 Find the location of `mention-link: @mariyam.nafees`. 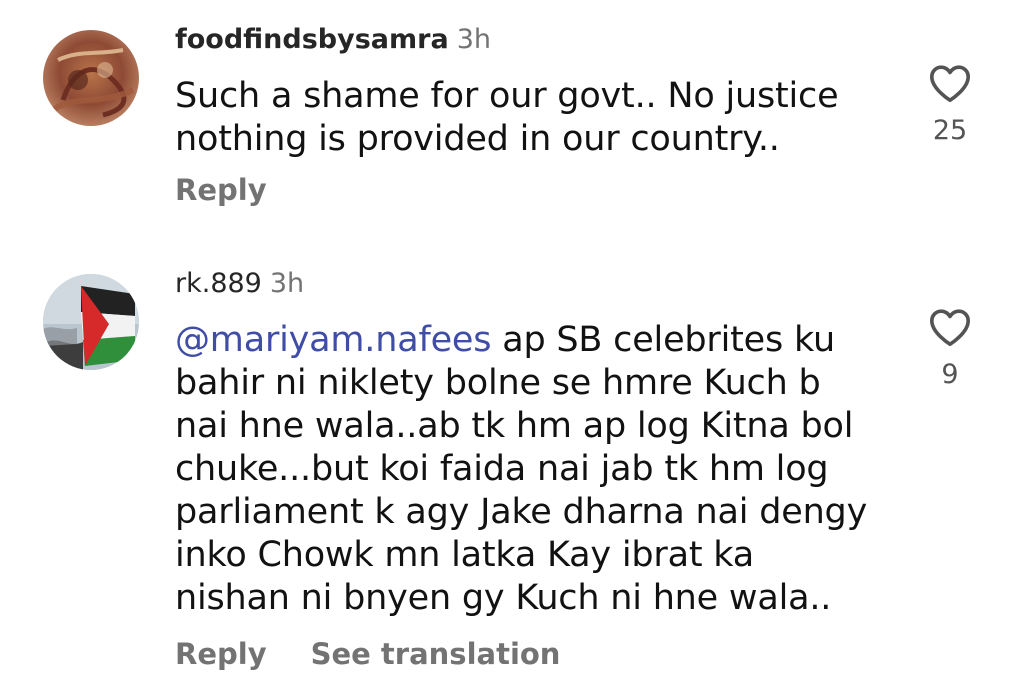

mention-link: @mariyam.nafees is located at coordinates (333, 340).